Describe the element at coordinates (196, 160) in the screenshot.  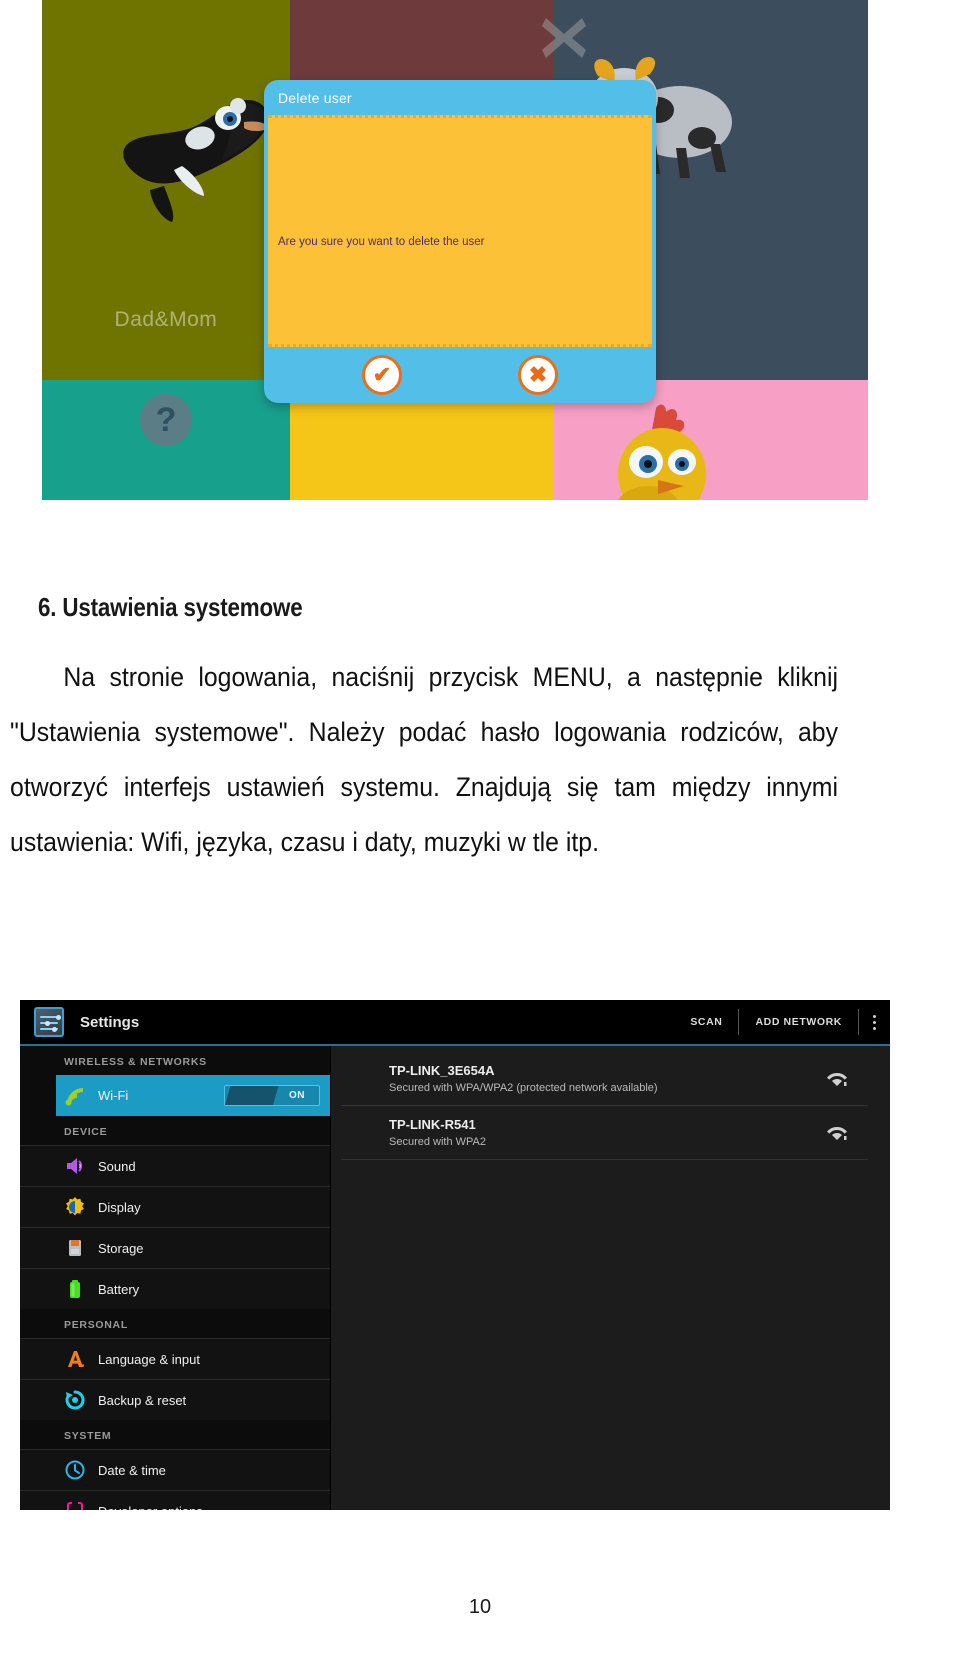
I see `orca-icon` at that location.